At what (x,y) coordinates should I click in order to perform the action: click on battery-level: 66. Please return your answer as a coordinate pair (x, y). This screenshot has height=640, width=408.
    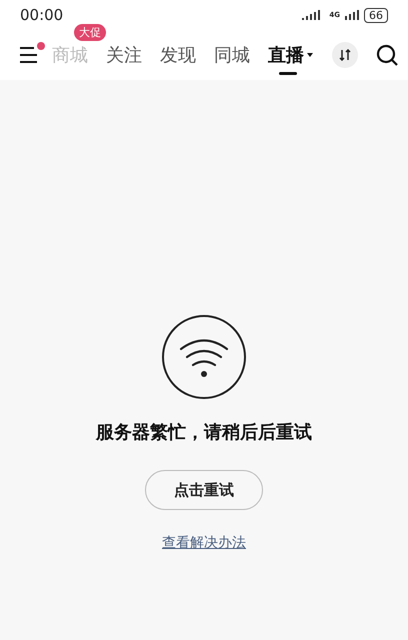
    Looking at the image, I should click on (376, 15).